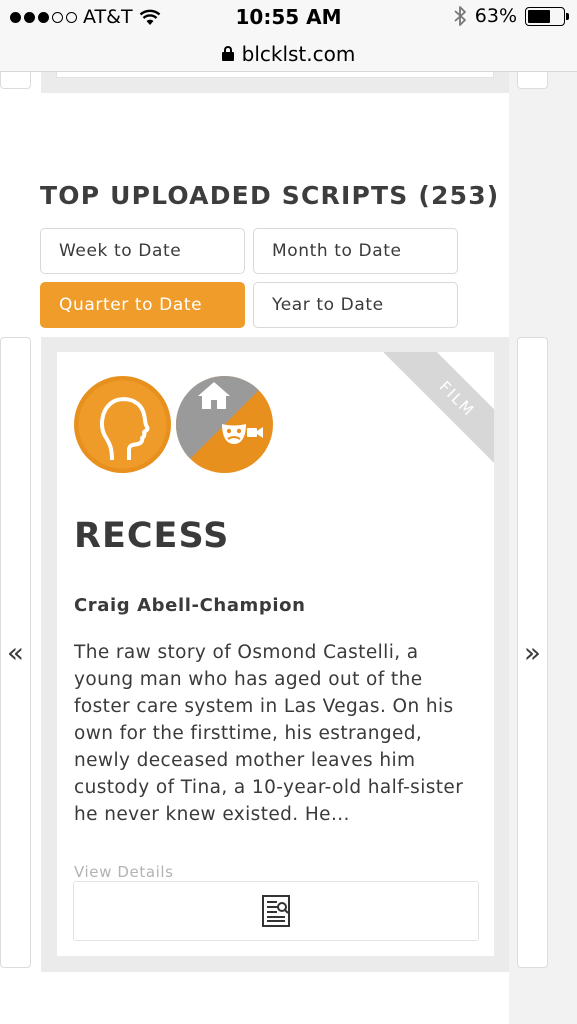 This screenshot has height=1024, width=577. I want to click on character-profile-icon, so click(122, 424).